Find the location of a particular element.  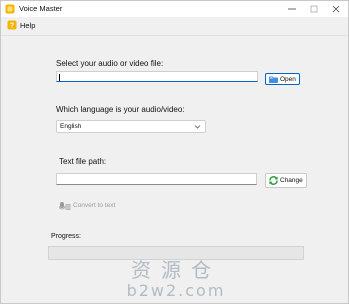

maximize-button is located at coordinates (314, 9).